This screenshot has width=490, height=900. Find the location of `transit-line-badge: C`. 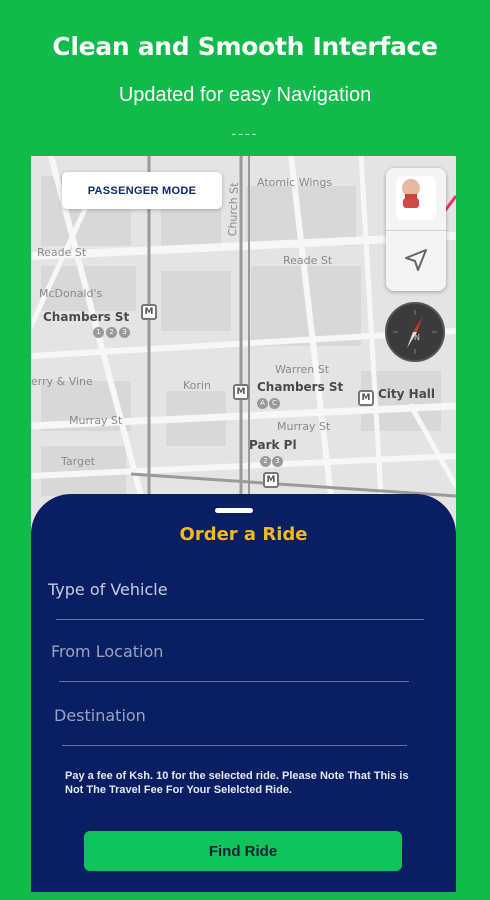

transit-line-badge: C is located at coordinates (274, 403).